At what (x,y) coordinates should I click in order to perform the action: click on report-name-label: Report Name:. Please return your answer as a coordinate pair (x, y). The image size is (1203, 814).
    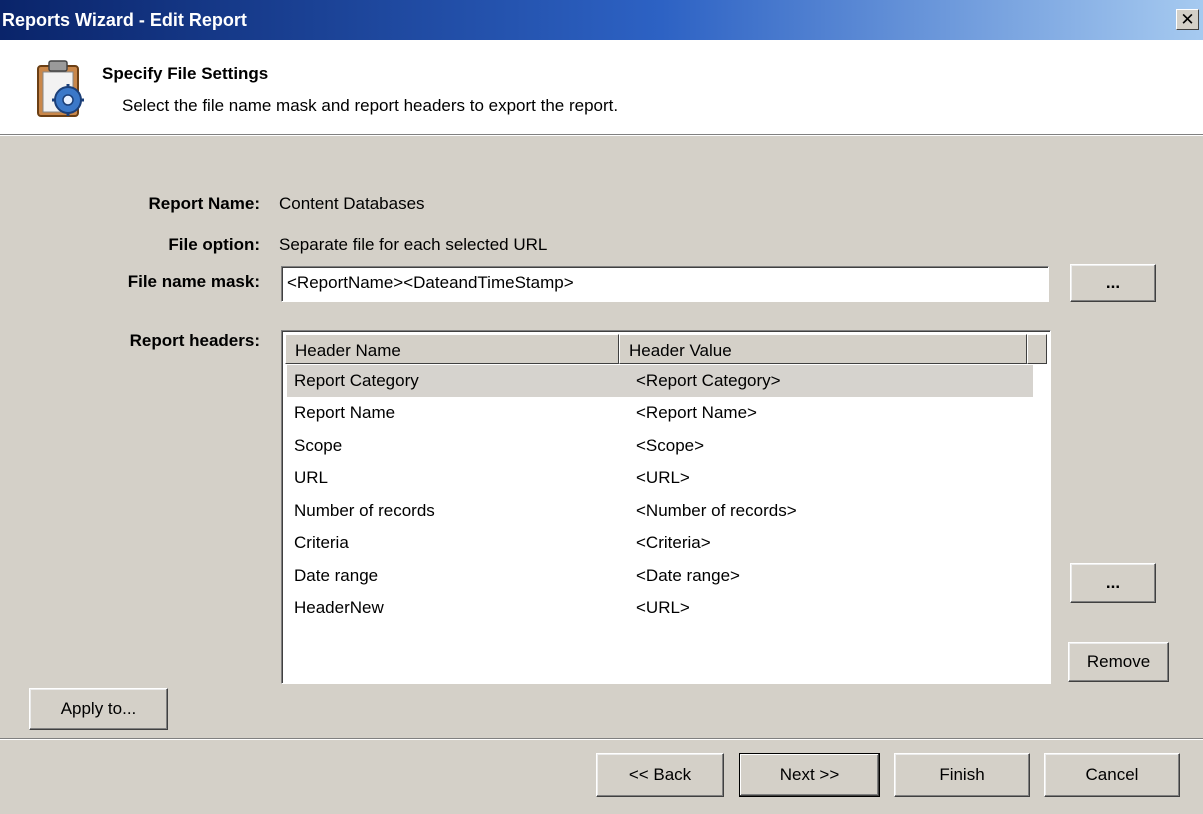
    Looking at the image, I should click on (204, 203).